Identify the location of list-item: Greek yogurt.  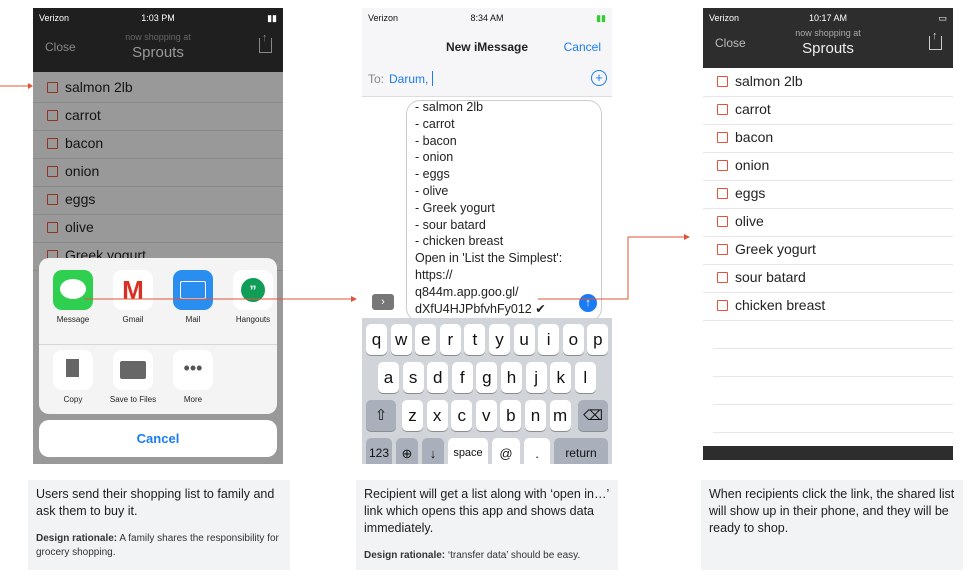
(828, 250).